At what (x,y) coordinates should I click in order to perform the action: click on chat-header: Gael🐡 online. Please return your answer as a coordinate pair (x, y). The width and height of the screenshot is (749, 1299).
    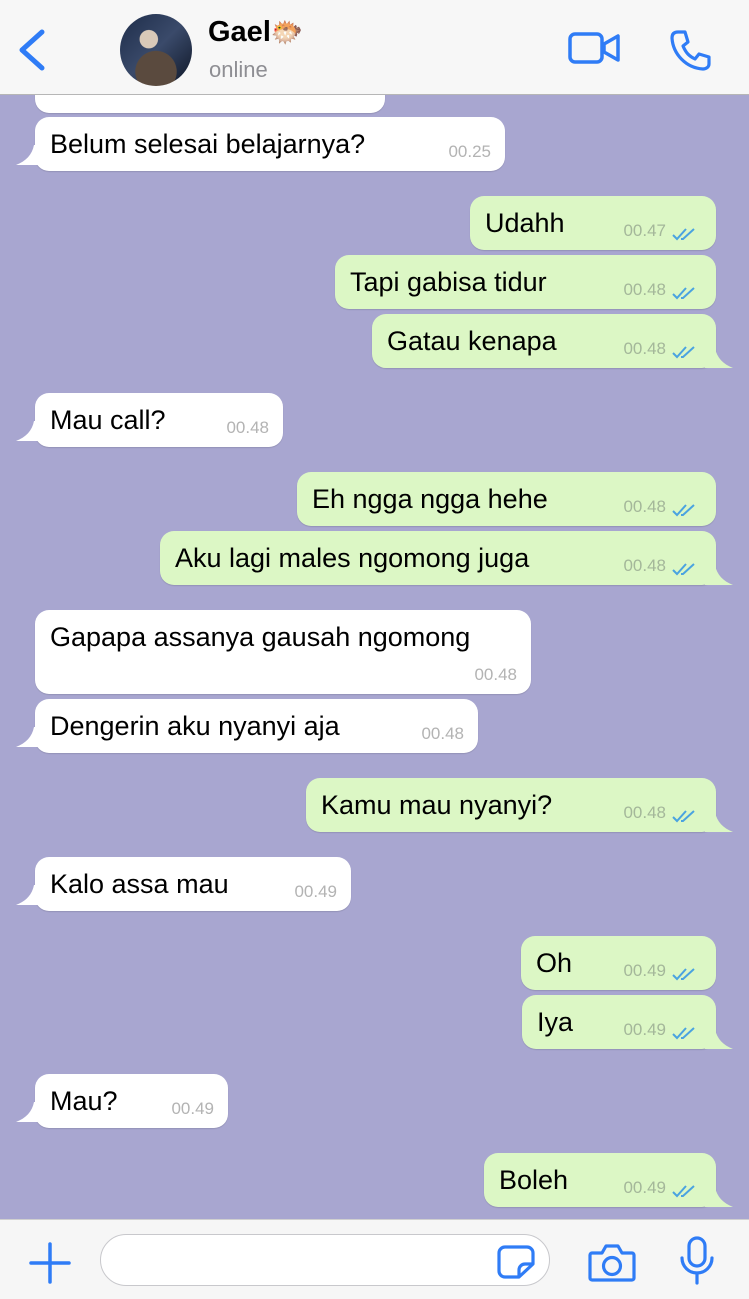
    Looking at the image, I should click on (374, 47).